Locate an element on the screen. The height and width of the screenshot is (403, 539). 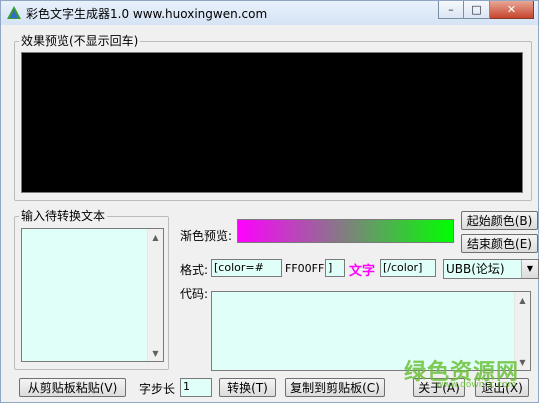
window-controls: – □ ✕ is located at coordinates (486, 10).